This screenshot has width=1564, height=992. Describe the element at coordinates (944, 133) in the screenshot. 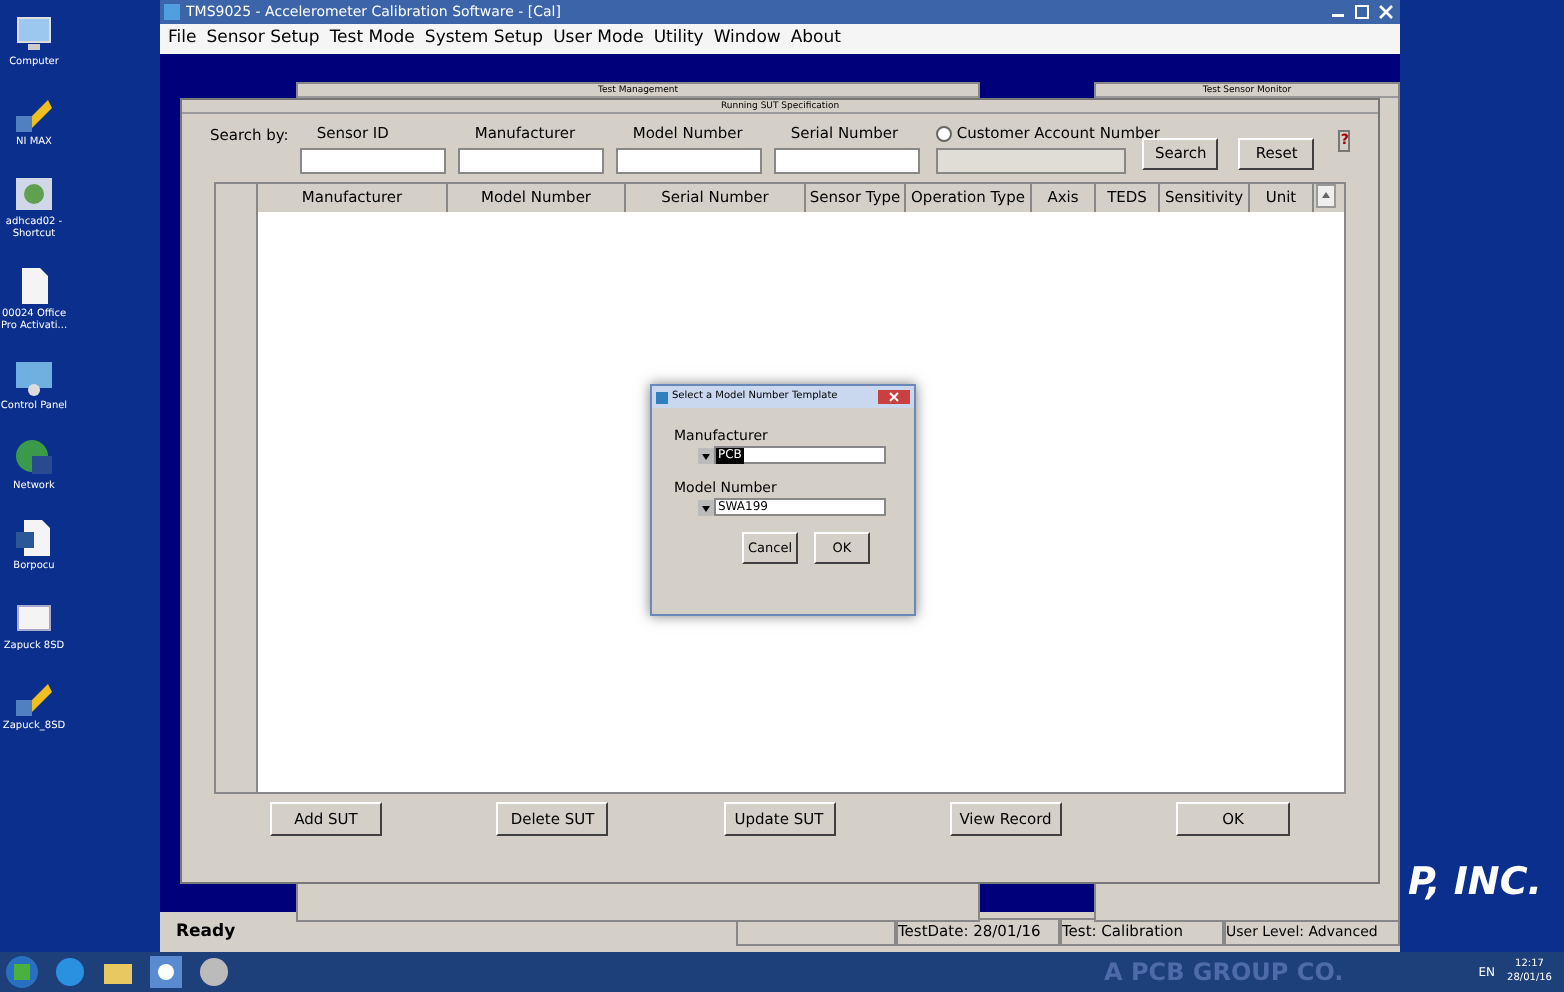

I see `radio-button` at that location.